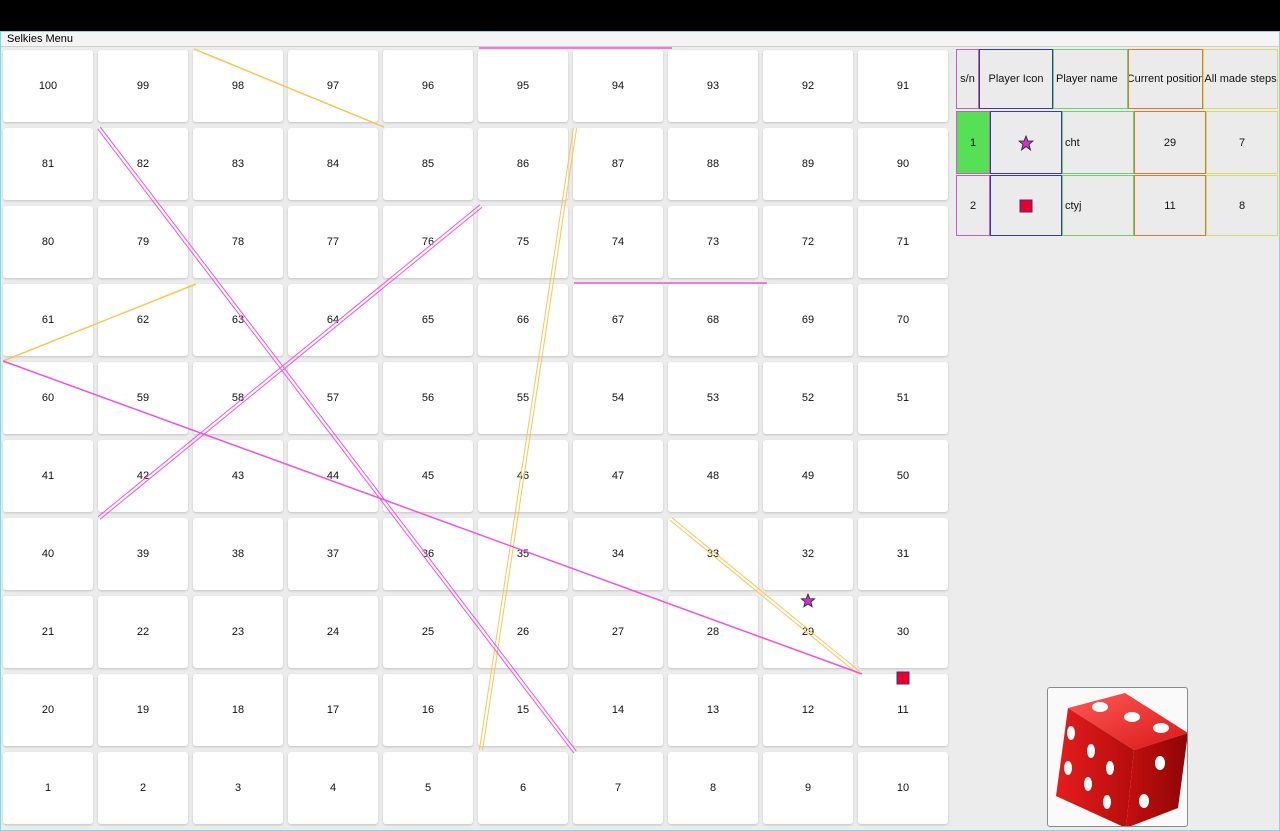 This screenshot has width=1280, height=831. Describe the element at coordinates (428, 320) in the screenshot. I see `board-cell-65: 65` at that location.